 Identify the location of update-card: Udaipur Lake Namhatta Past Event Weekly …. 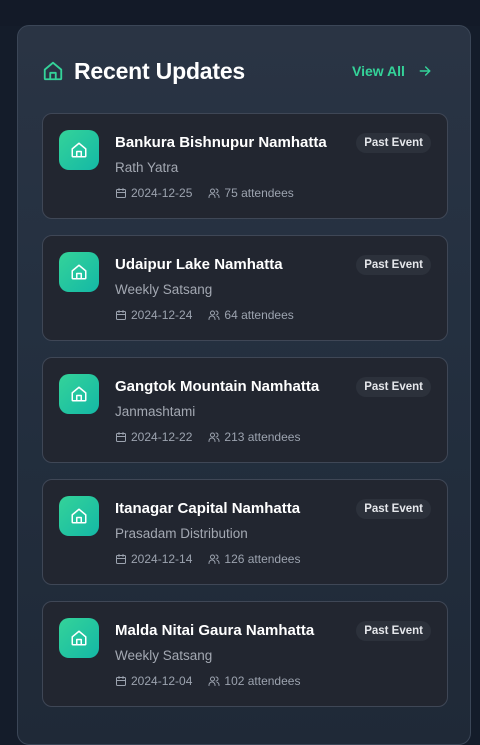
(245, 288).